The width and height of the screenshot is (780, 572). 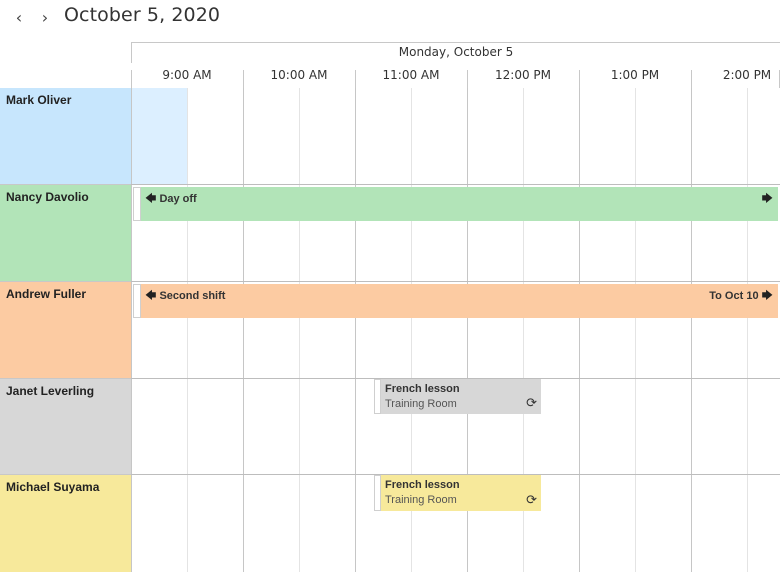 What do you see at coordinates (411, 75) in the screenshot?
I see `time-label-11am: 11:00 AM` at bounding box center [411, 75].